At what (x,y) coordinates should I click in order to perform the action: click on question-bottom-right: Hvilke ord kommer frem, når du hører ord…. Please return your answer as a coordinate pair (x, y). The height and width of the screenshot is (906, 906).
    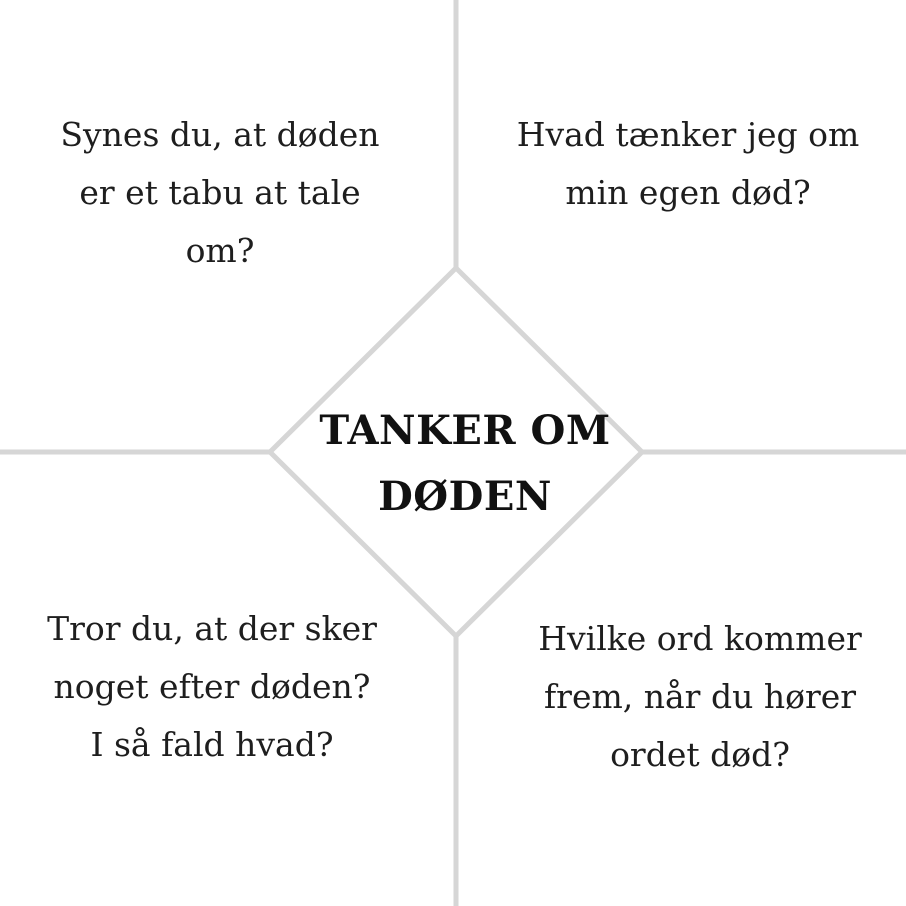
    Looking at the image, I should click on (700, 696).